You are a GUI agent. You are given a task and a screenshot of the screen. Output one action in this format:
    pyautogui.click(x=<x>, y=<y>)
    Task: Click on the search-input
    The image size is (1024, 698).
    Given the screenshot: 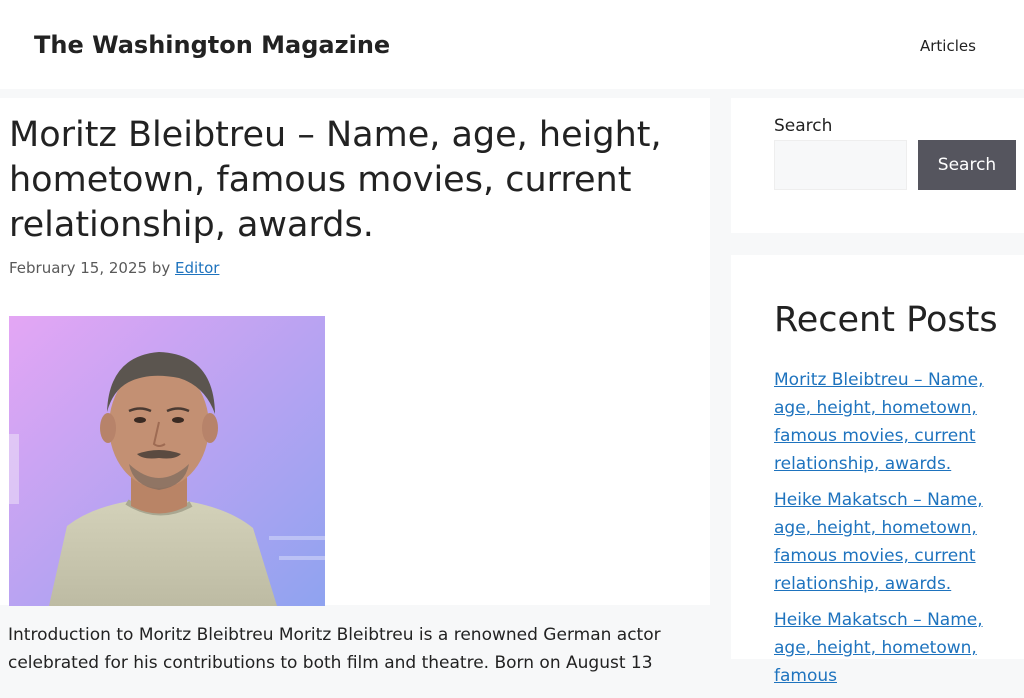 What is the action you would take?
    pyautogui.click(x=840, y=165)
    